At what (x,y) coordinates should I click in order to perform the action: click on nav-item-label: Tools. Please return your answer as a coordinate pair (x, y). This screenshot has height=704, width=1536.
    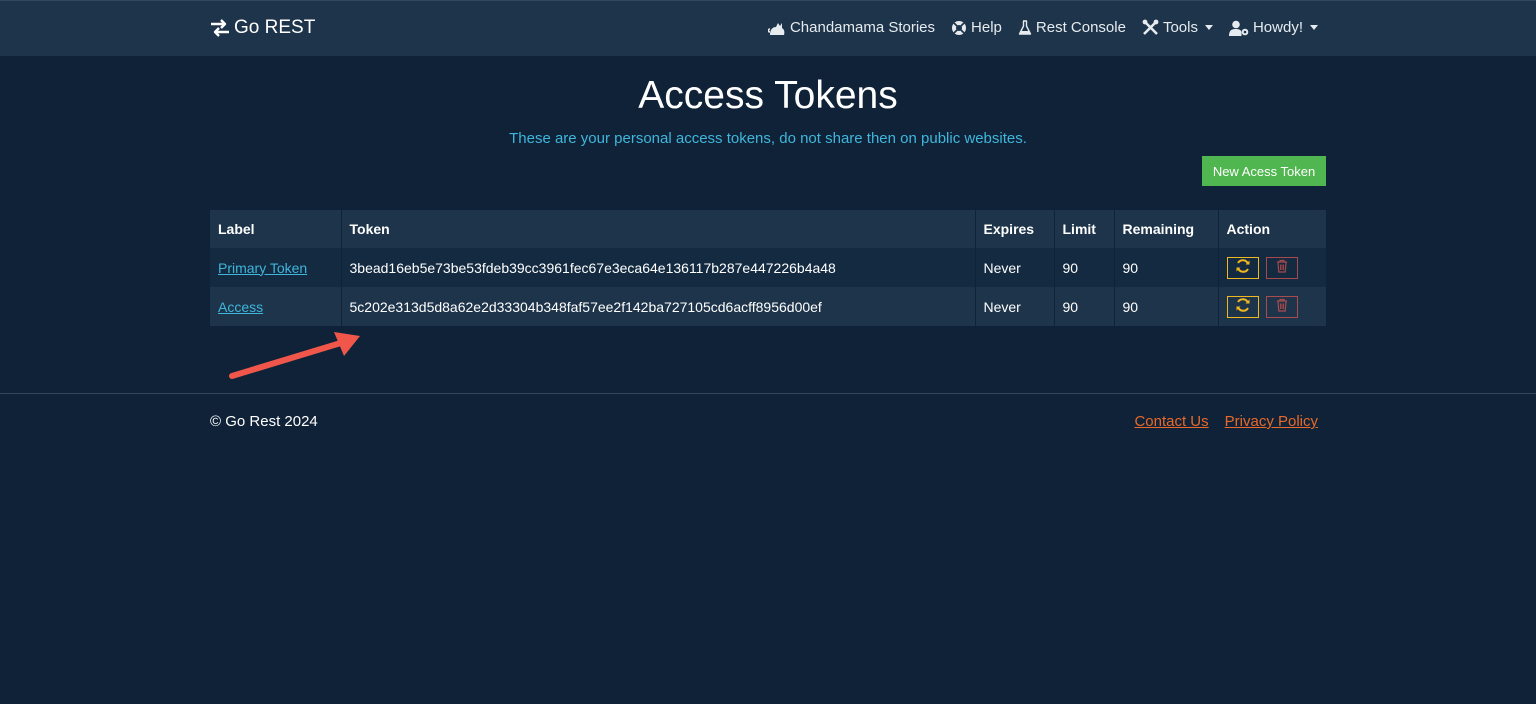
    Looking at the image, I should click on (1180, 27).